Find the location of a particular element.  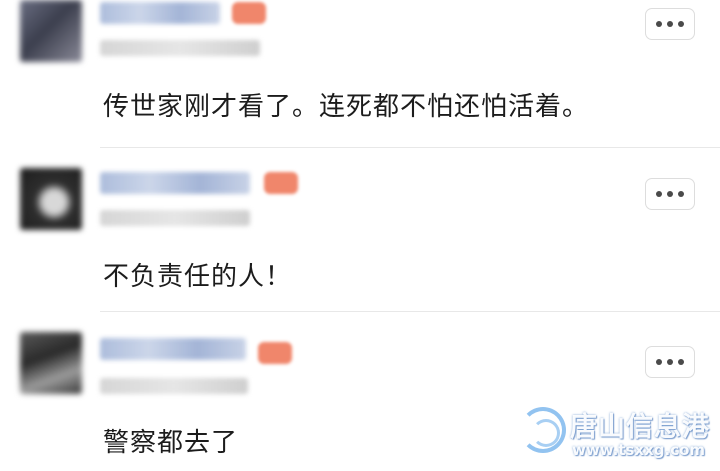

comment-text: 警察都去了 is located at coordinates (171, 443).